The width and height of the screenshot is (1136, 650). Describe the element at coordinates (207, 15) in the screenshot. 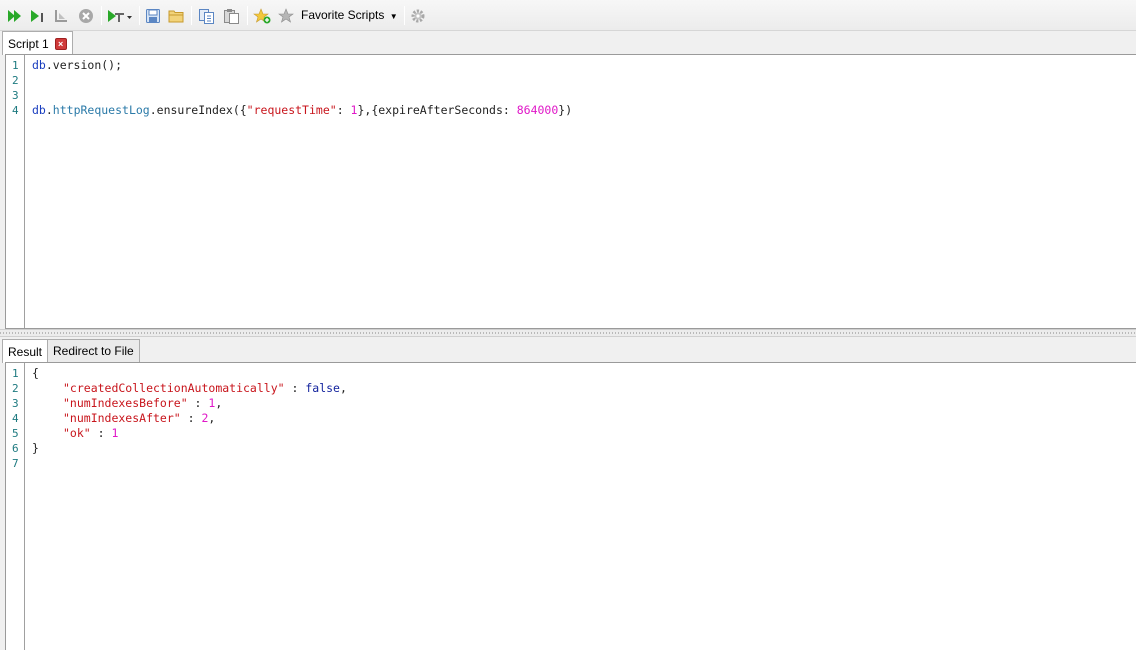

I see `copy-as-icon` at that location.